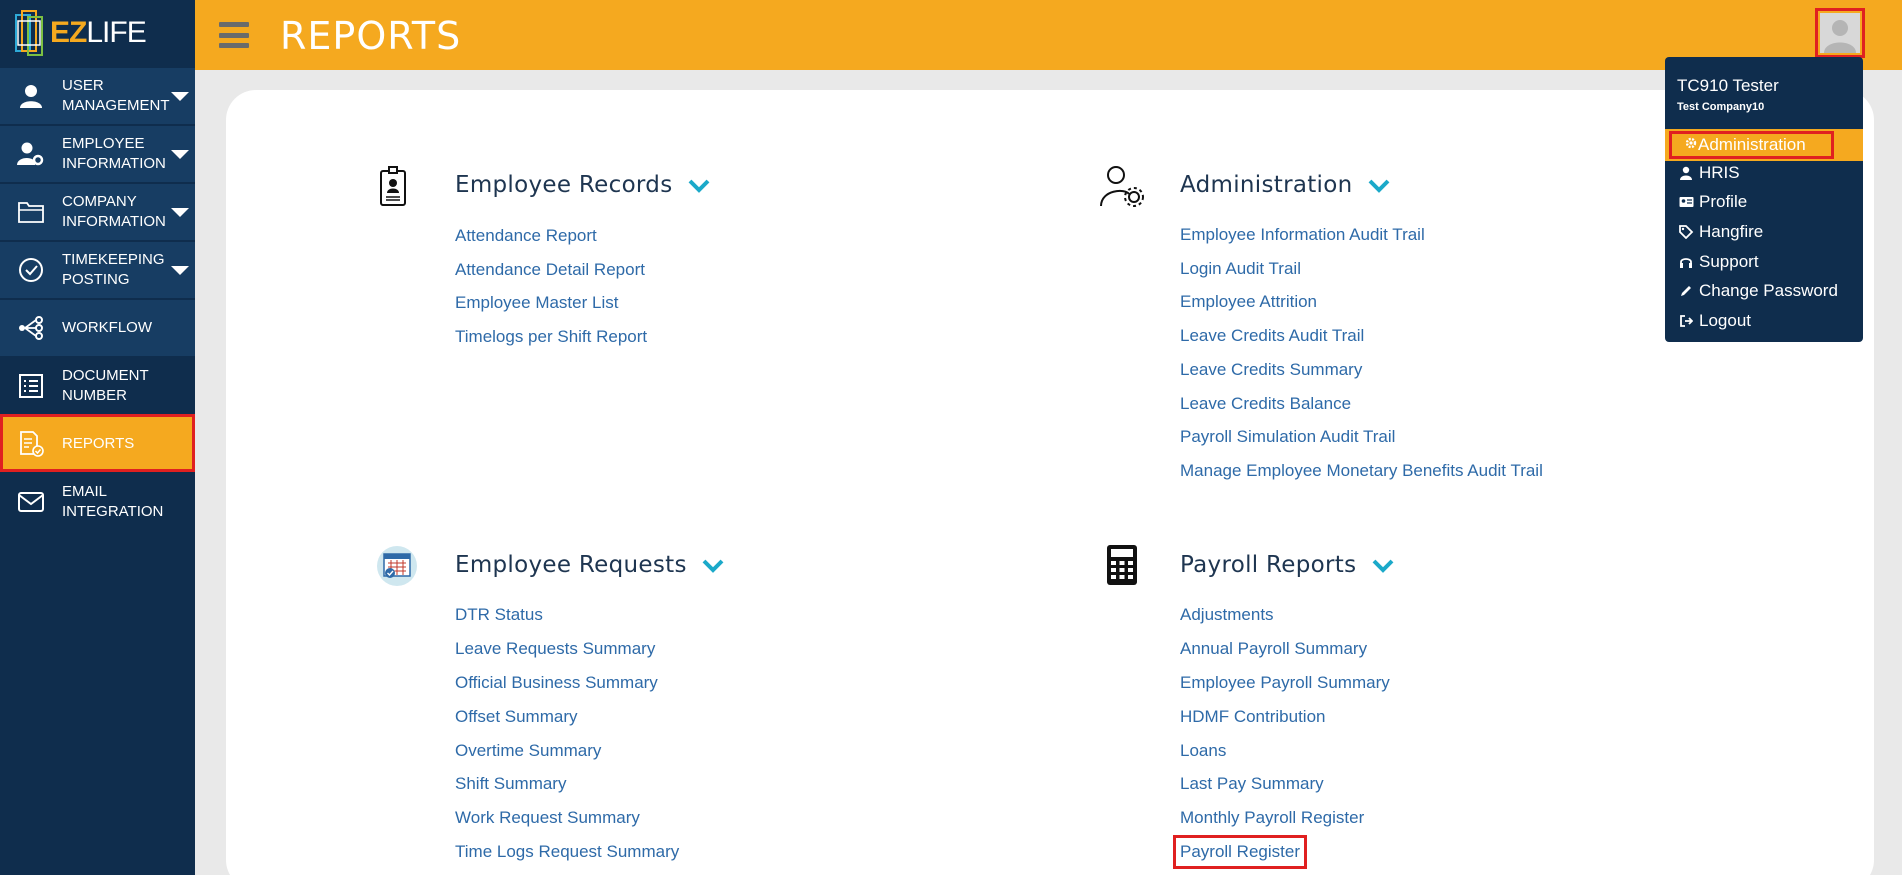 The width and height of the screenshot is (1902, 875). I want to click on sidebar-item-reports: REPORTS, so click(97, 443).